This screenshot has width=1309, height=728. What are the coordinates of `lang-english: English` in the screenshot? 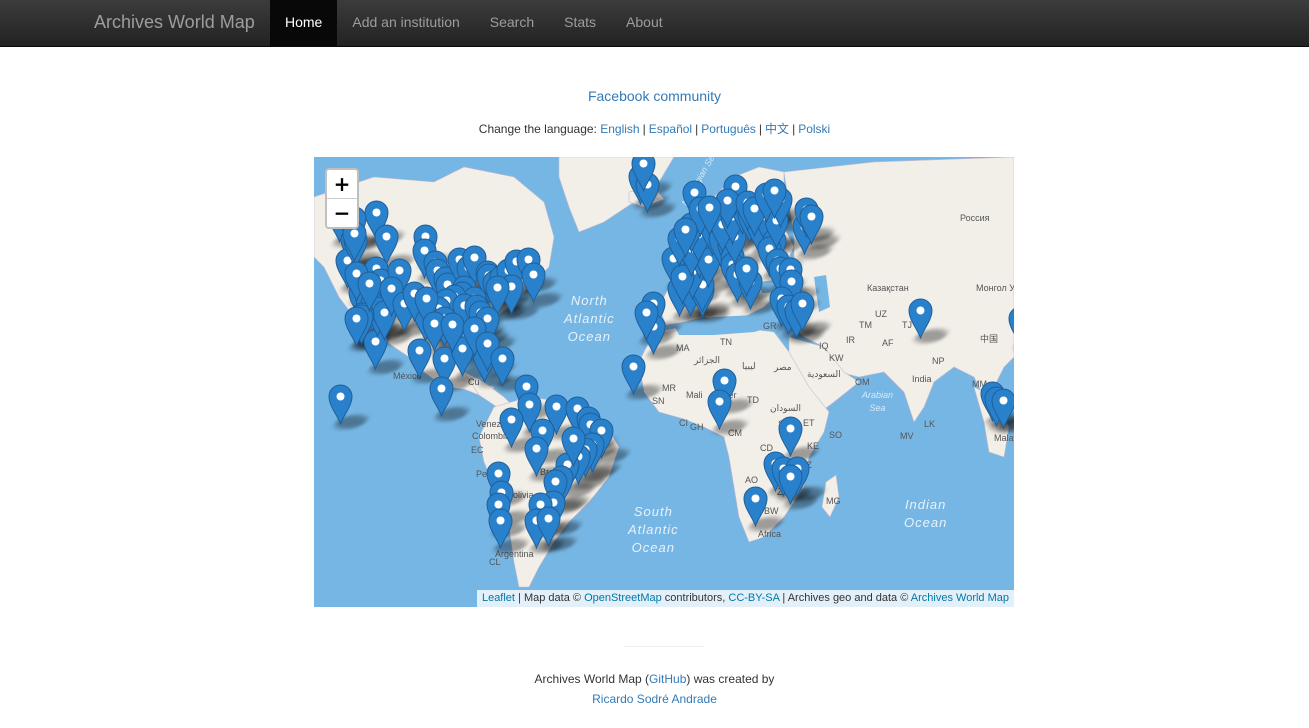 It's located at (619, 129).